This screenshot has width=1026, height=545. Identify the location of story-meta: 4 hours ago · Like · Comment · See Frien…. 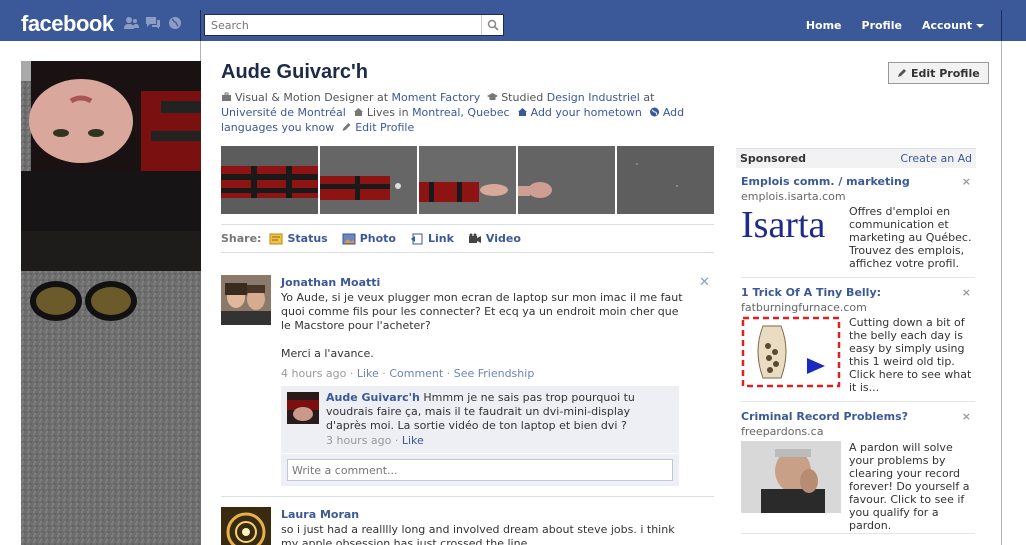
(408, 373).